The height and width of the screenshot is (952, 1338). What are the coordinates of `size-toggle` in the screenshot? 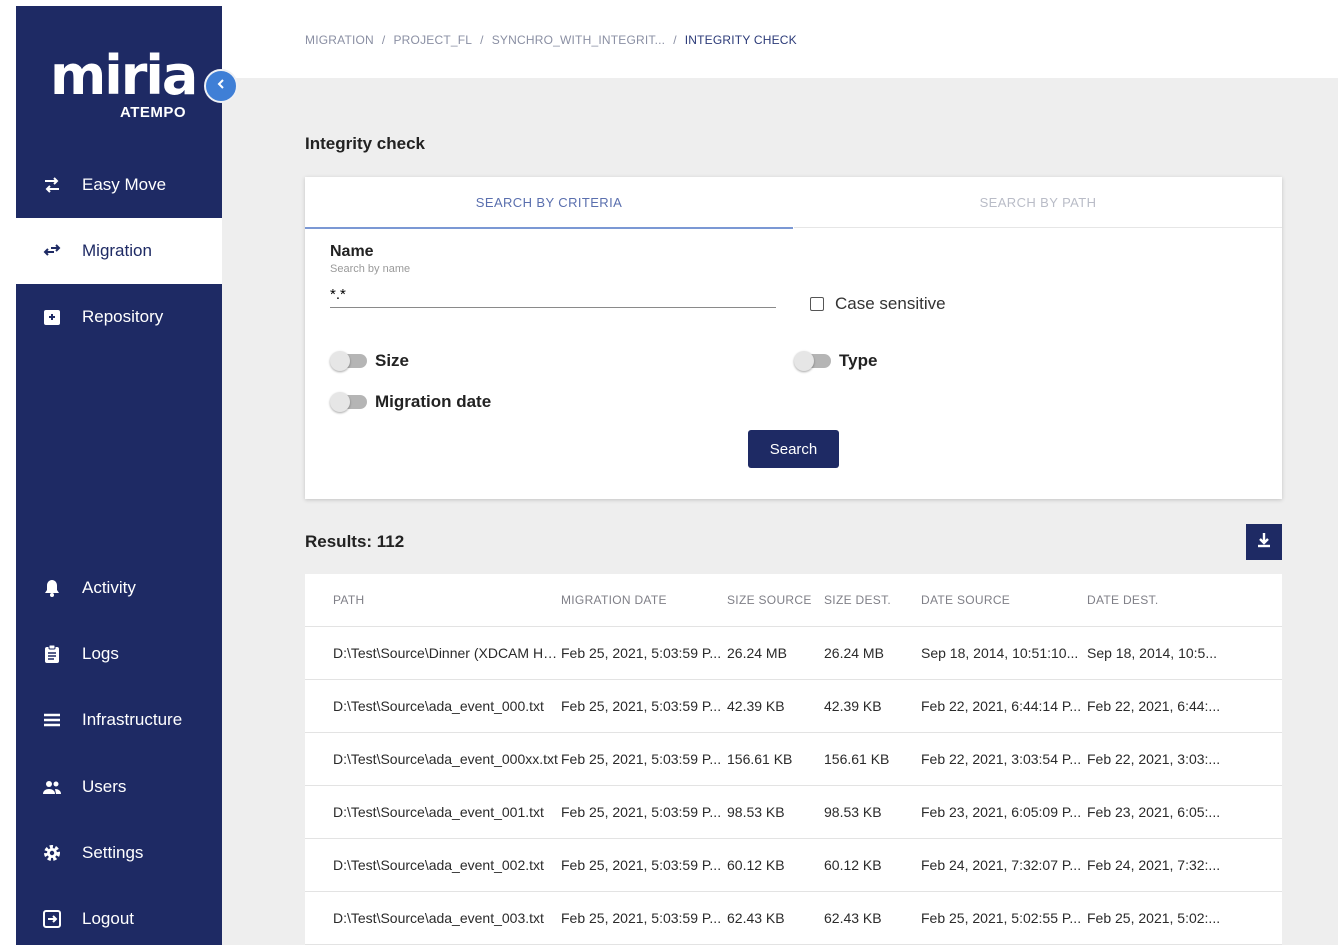 It's located at (348, 361).